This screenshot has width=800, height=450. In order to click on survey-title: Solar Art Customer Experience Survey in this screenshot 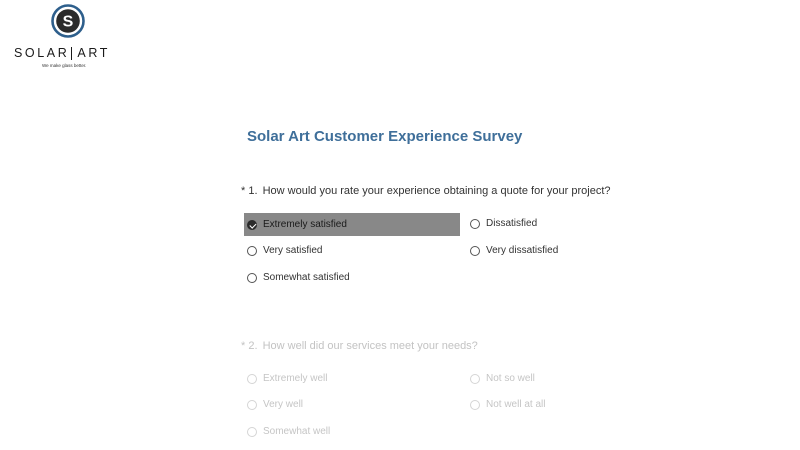, I will do `click(385, 136)`.